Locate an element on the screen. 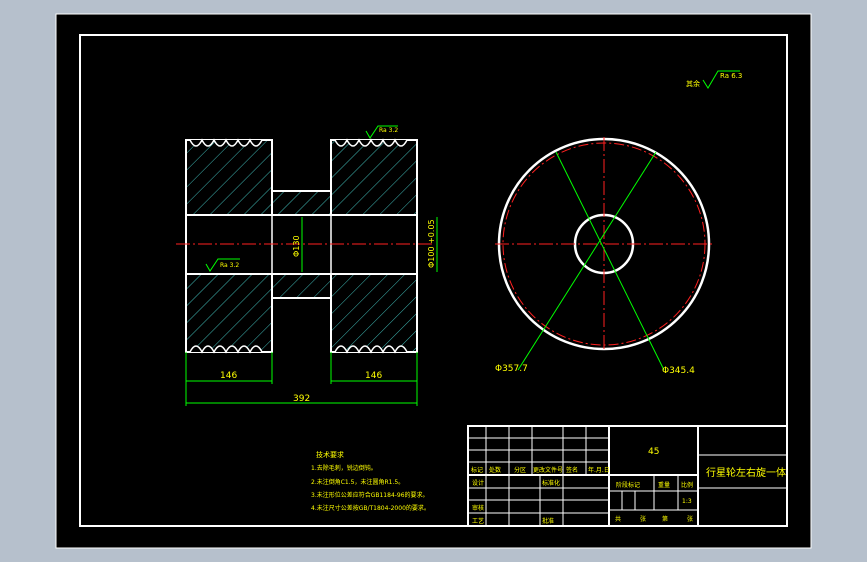 The width and height of the screenshot is (867, 562). label-sheet-total: 共 is located at coordinates (618, 519).